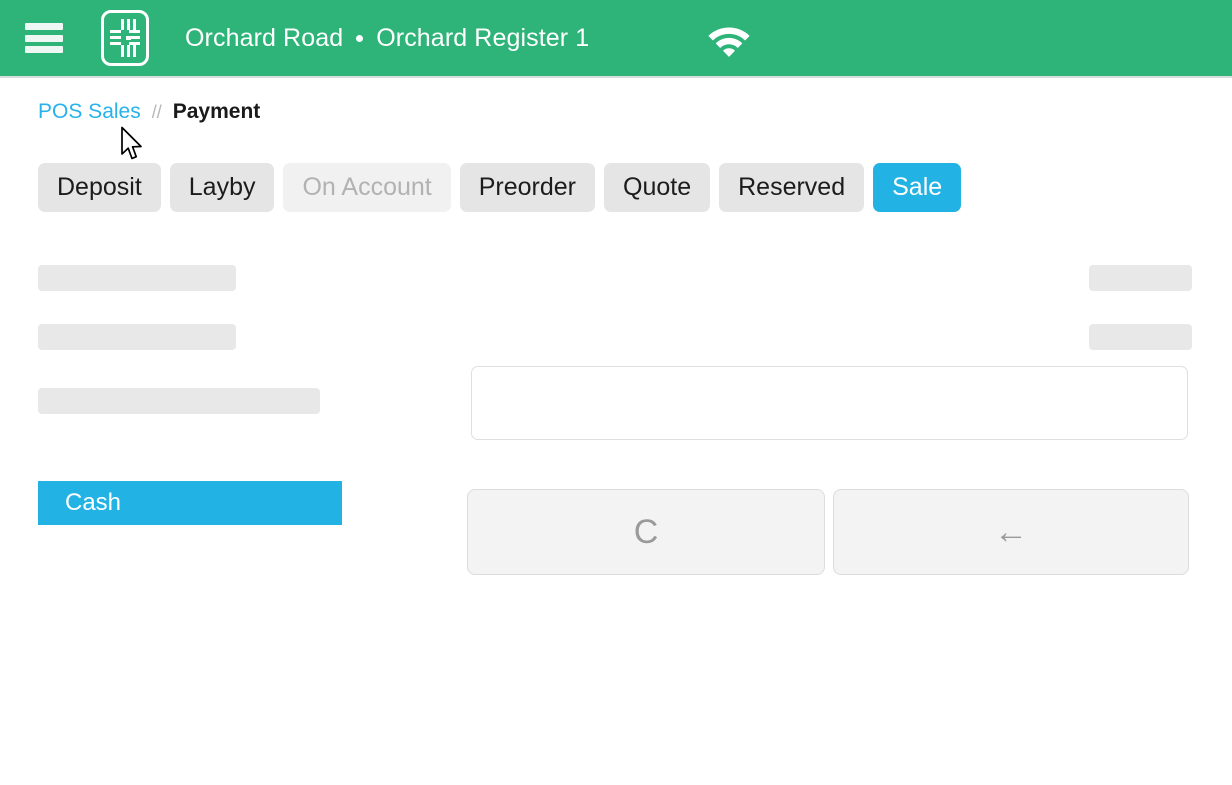 Image resolution: width=1232 pixels, height=785 pixels. Describe the element at coordinates (792, 187) in the screenshot. I see `sale-type-tab-reserved: Reserved` at that location.